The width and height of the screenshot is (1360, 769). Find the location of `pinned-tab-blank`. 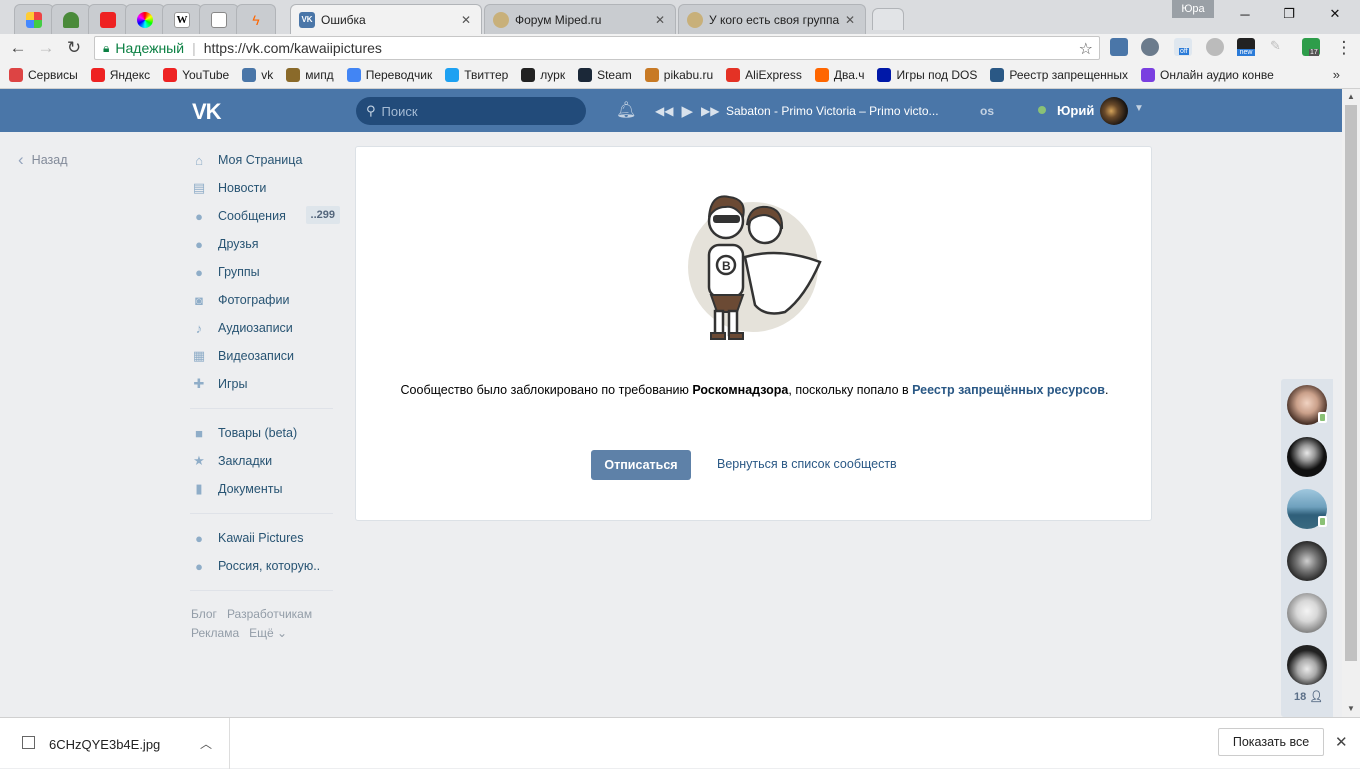

pinned-tab-blank is located at coordinates (219, 19).